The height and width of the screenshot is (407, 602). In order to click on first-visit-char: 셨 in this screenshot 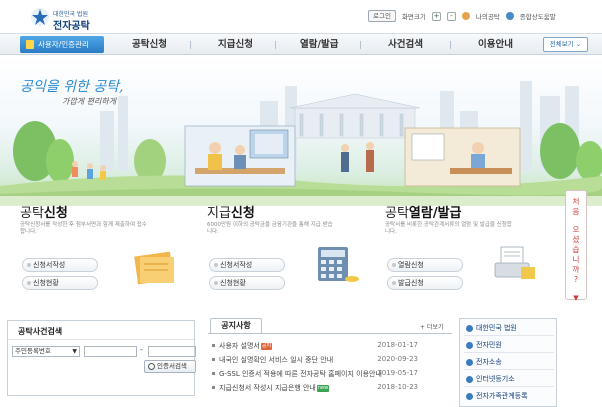, I will do `click(576, 239)`.